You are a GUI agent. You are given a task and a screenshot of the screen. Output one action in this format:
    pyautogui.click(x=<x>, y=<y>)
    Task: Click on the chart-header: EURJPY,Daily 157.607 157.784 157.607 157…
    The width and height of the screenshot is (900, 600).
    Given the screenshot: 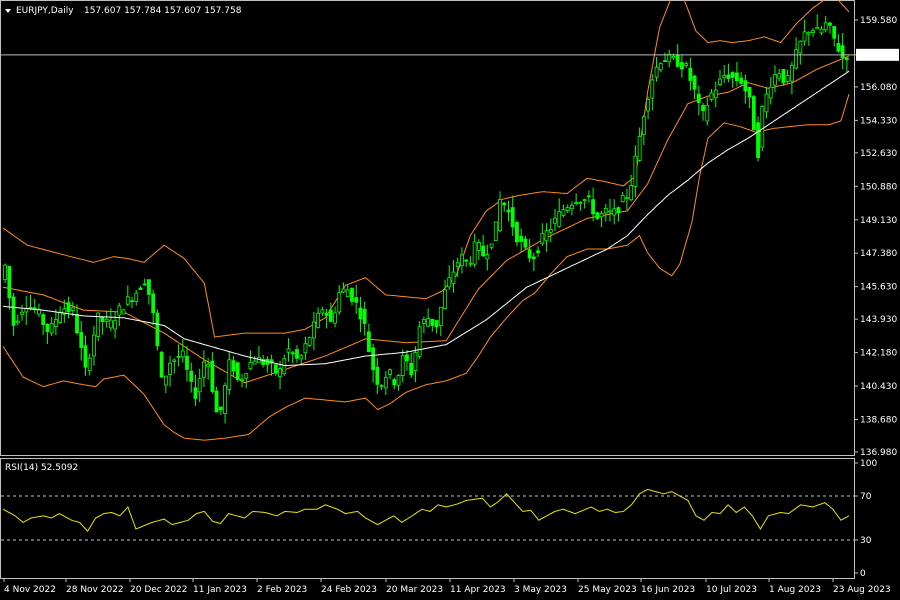 What is the action you would take?
    pyautogui.click(x=123, y=11)
    